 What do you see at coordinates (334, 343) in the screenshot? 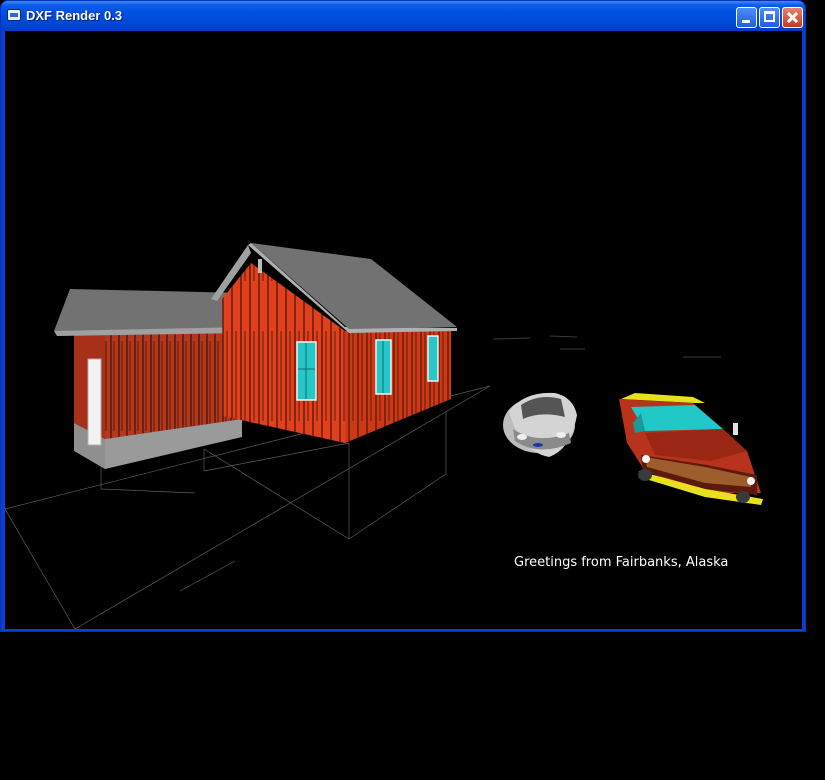
I see `main-house` at bounding box center [334, 343].